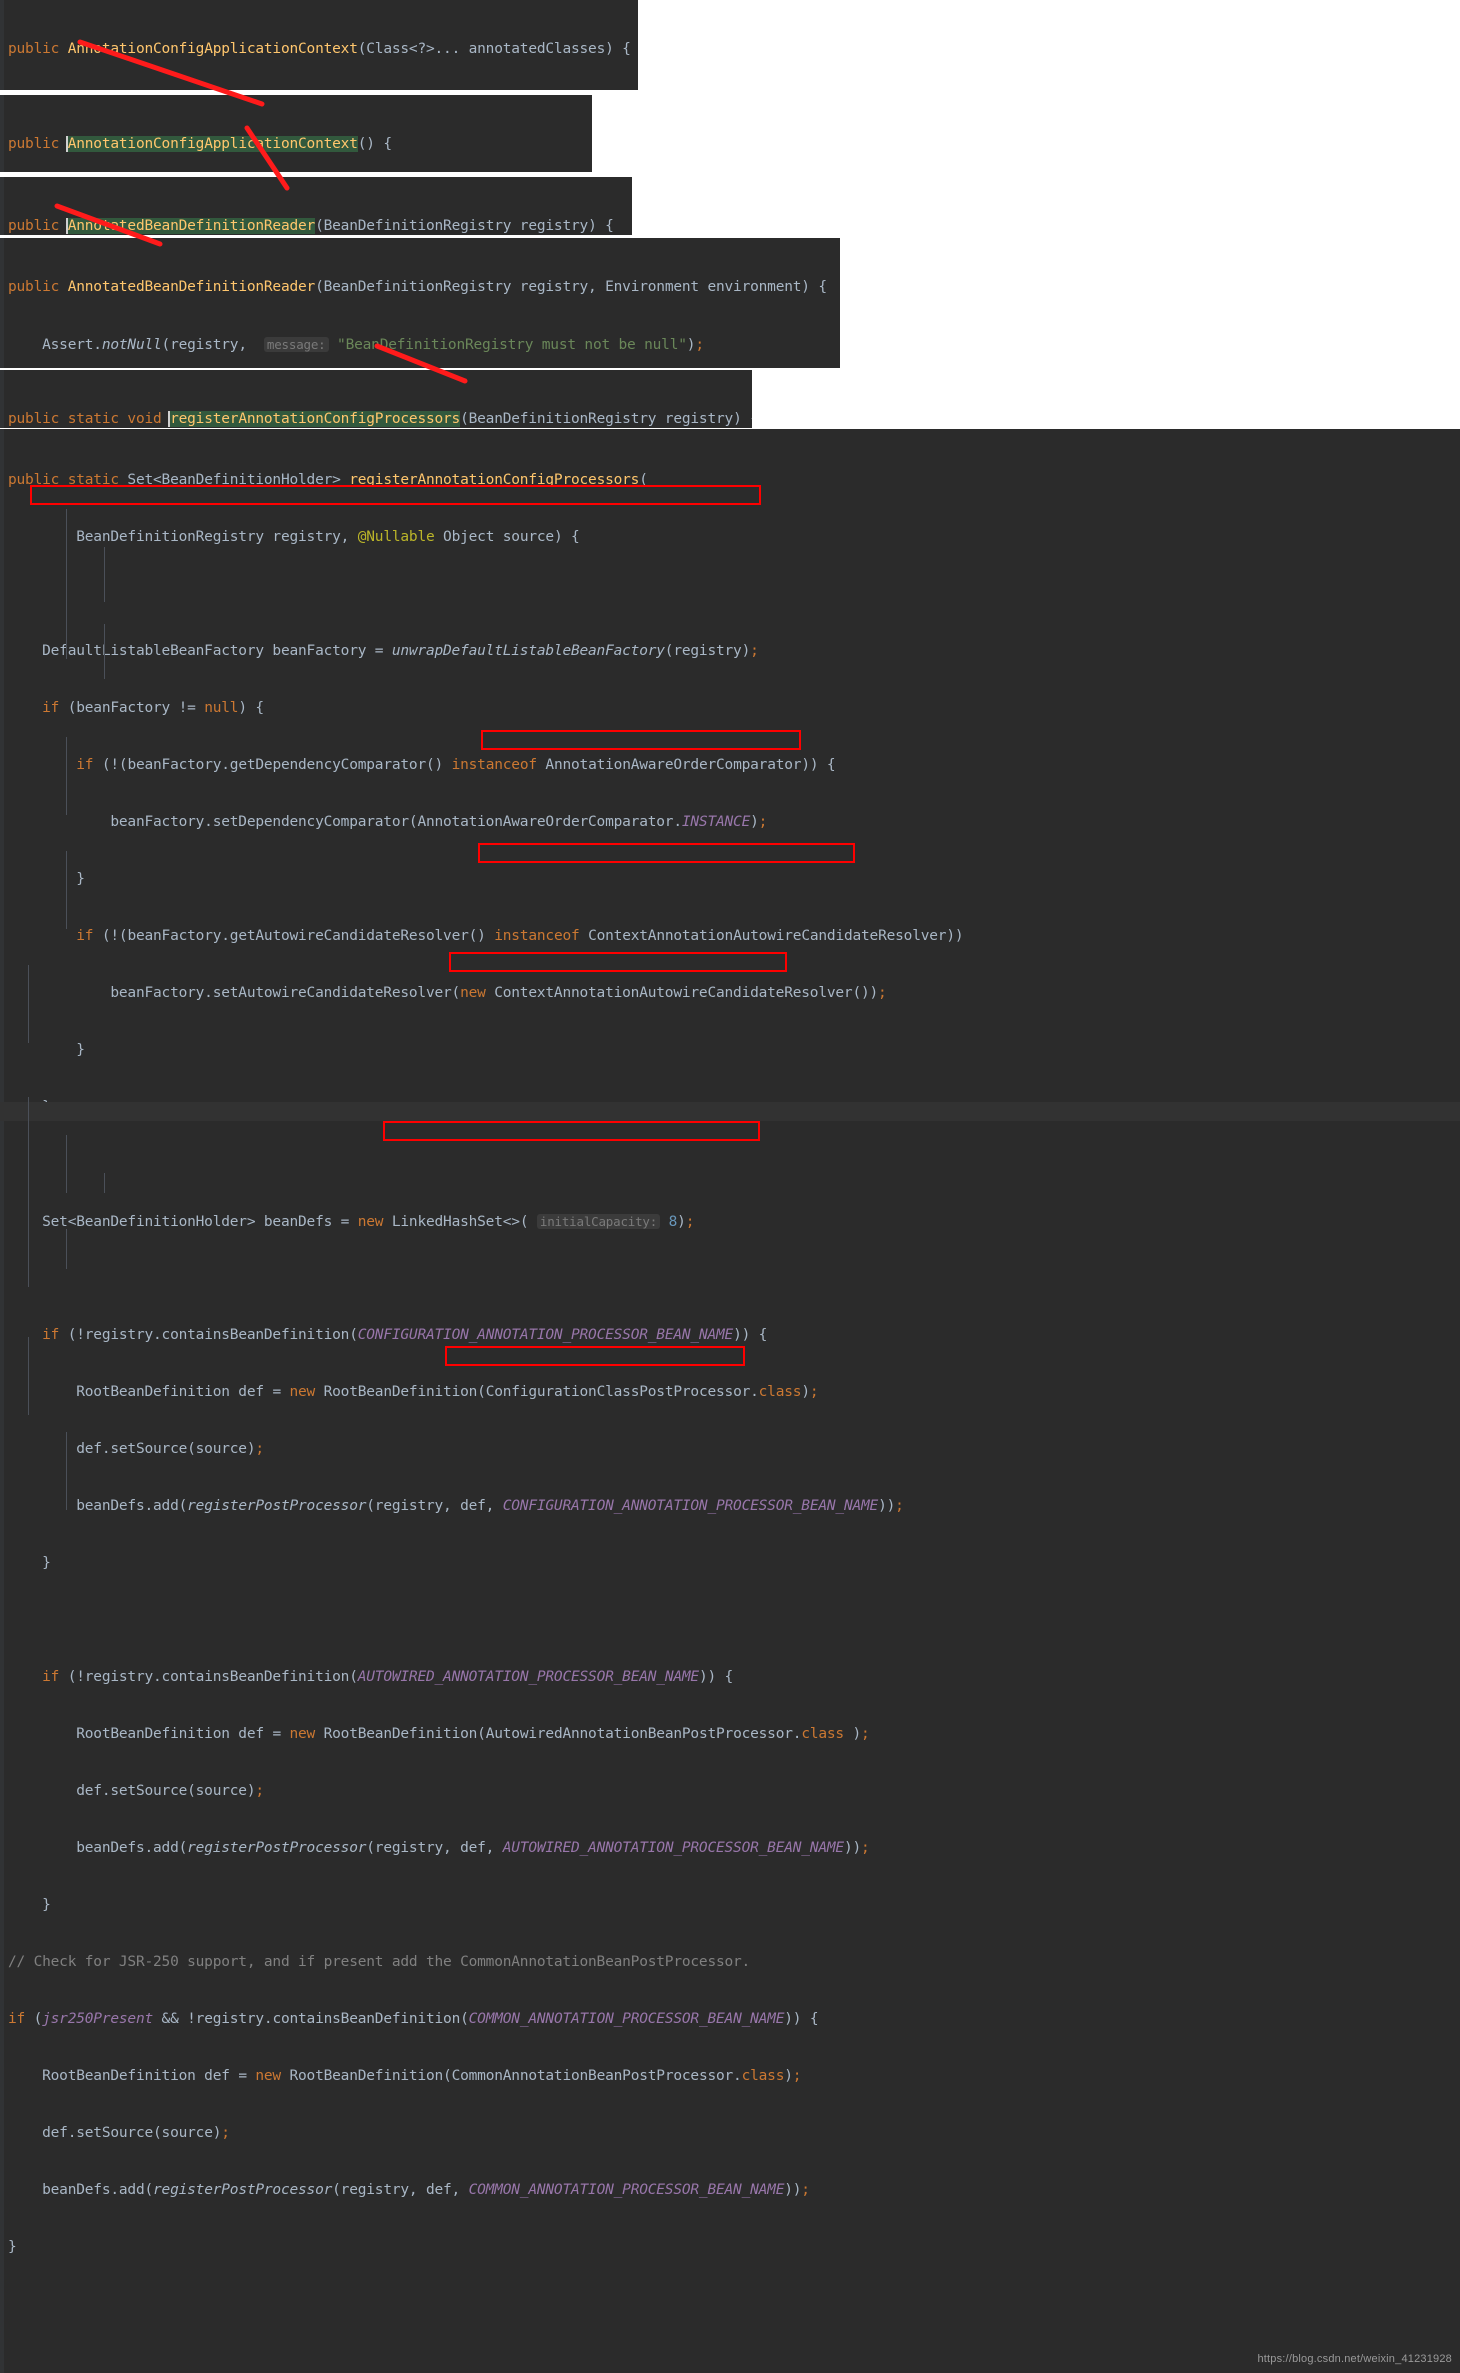  What do you see at coordinates (153, 708) in the screenshot?
I see `code-line: if (beanFactory != null) {` at bounding box center [153, 708].